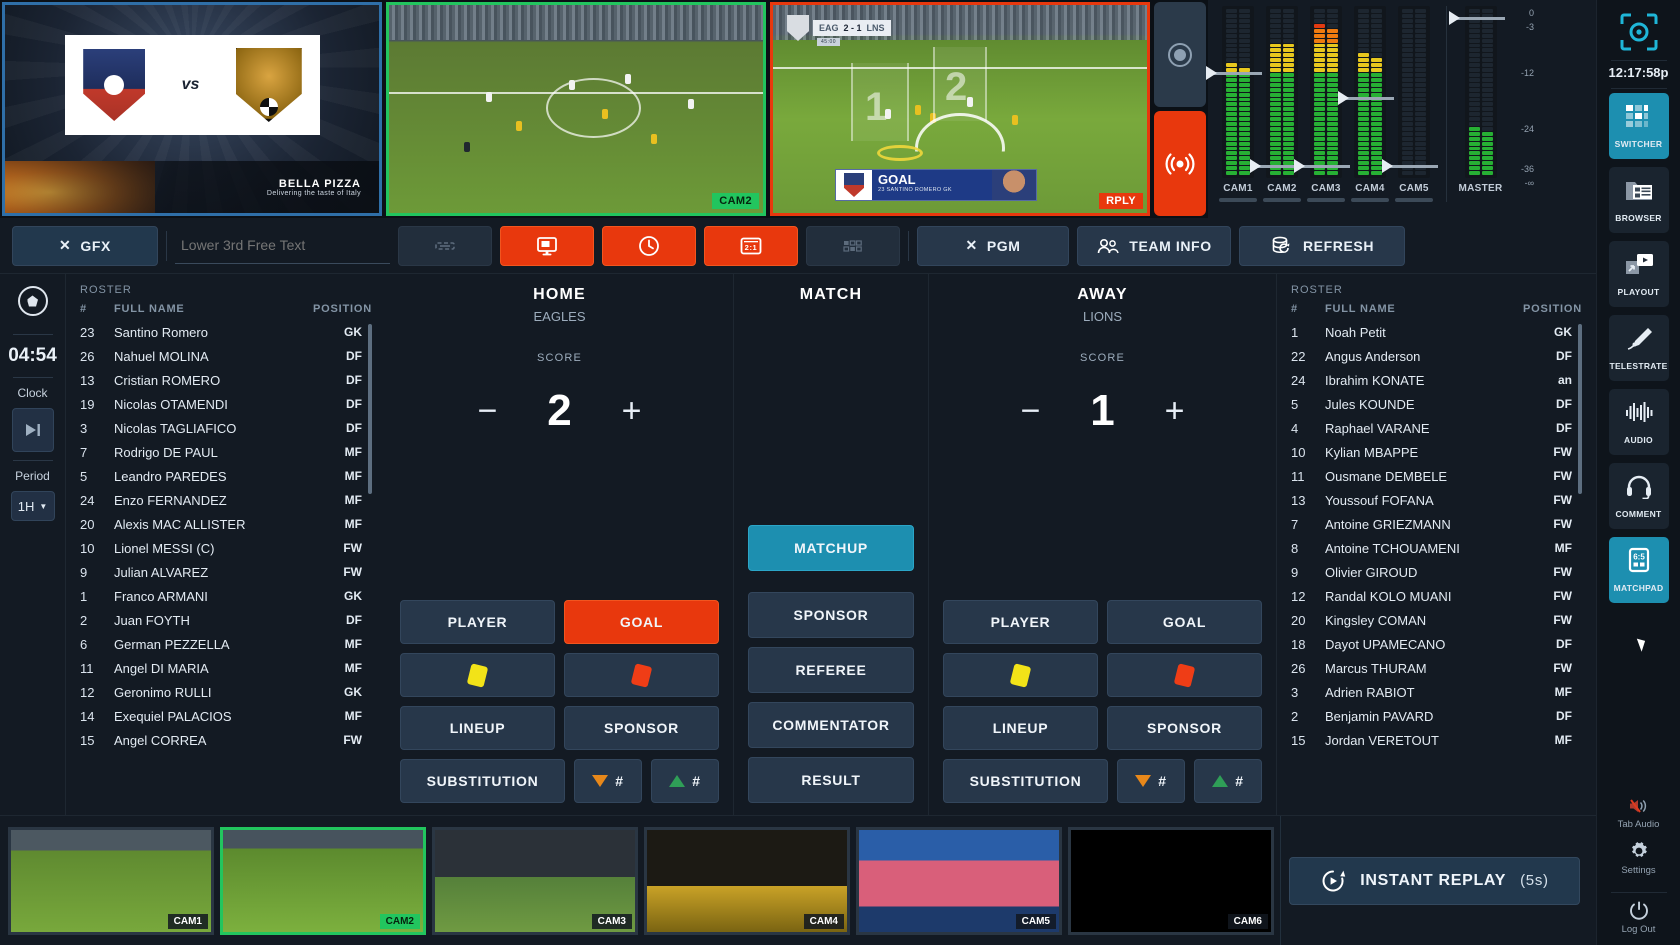 The width and height of the screenshot is (1680, 945). Describe the element at coordinates (221, 668) in the screenshot. I see `table-row: 11 Angel DI MARIA MF` at that location.